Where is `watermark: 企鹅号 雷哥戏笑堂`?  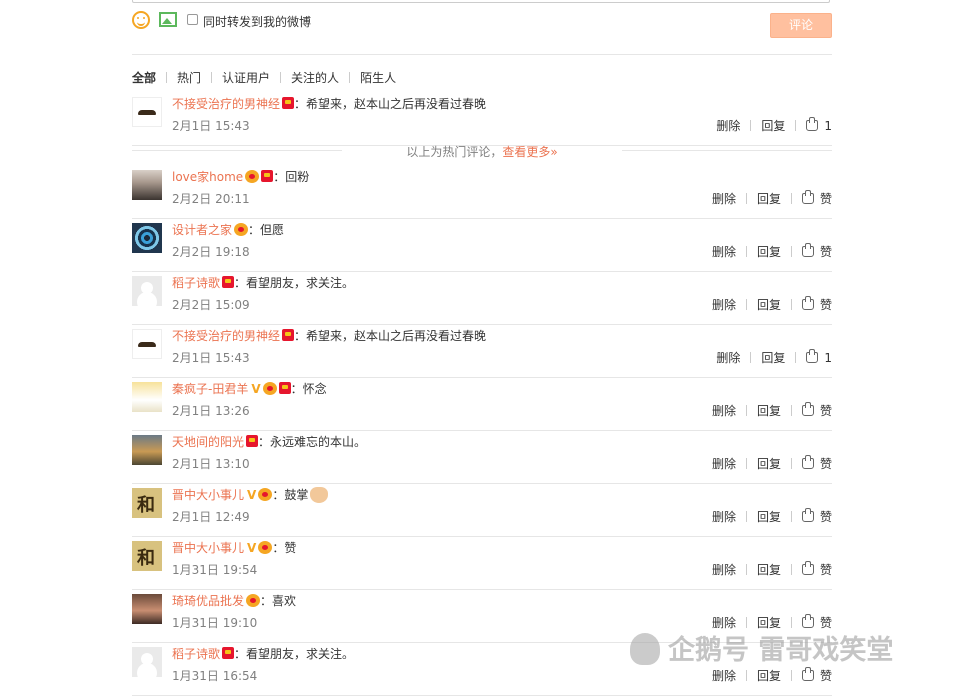 watermark: 企鹅号 雷哥戏笑堂 is located at coordinates (761, 647).